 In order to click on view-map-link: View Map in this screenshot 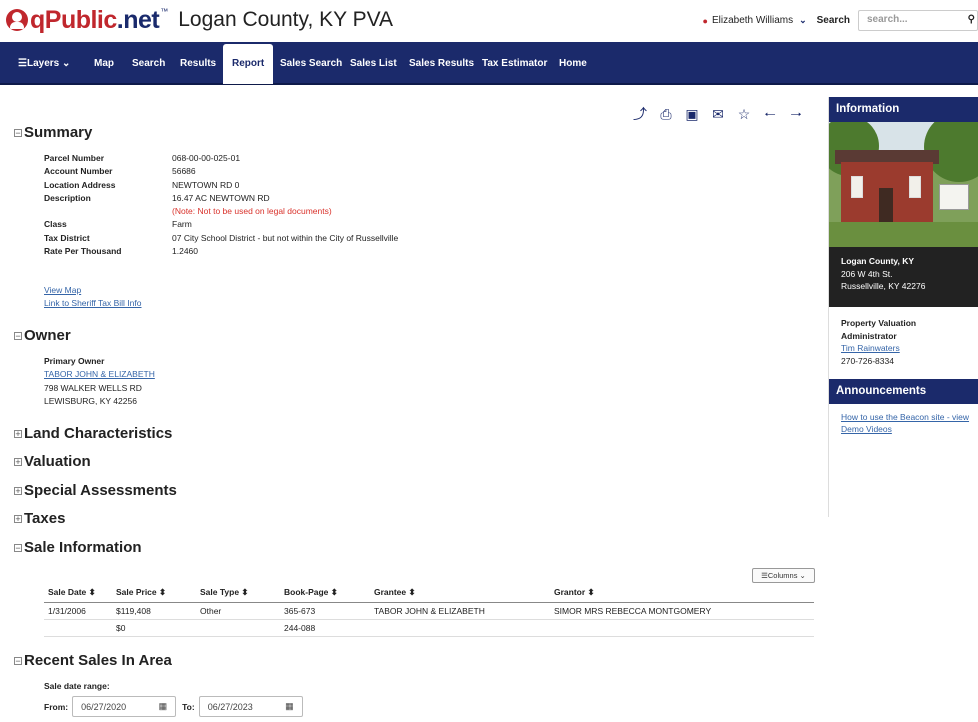, I will do `click(62, 290)`.